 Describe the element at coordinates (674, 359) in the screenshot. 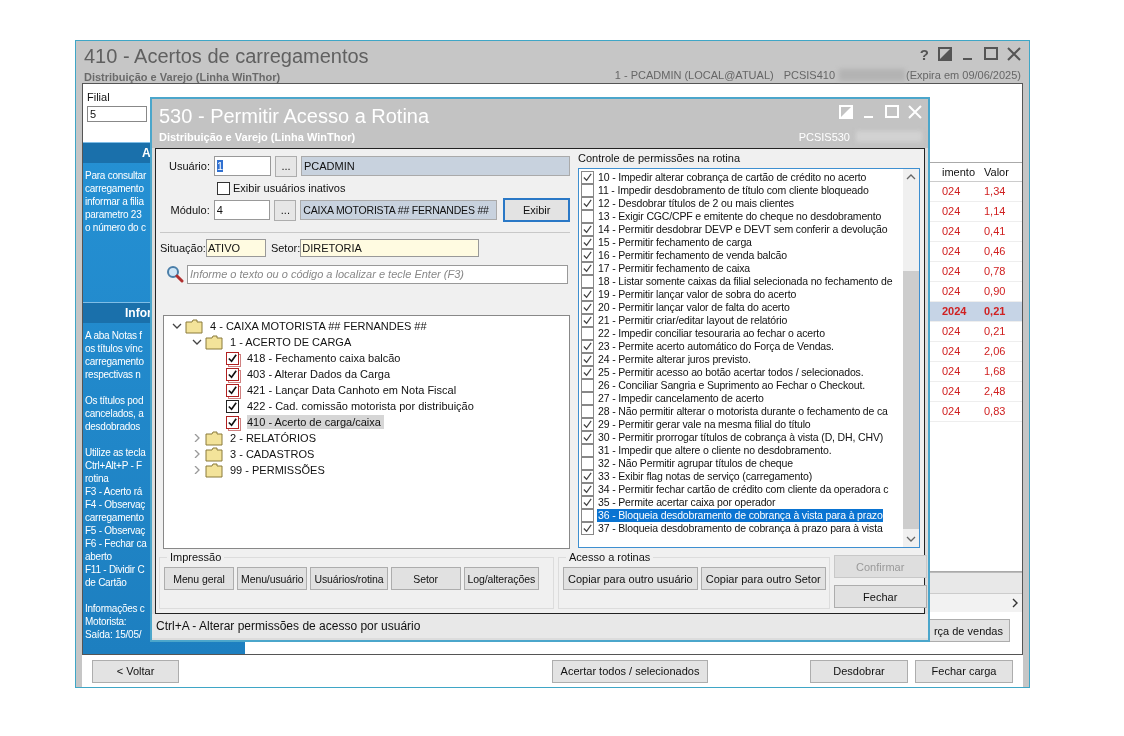

I see `permission-item: 24 - Permite alterar juros previsto.` at that location.